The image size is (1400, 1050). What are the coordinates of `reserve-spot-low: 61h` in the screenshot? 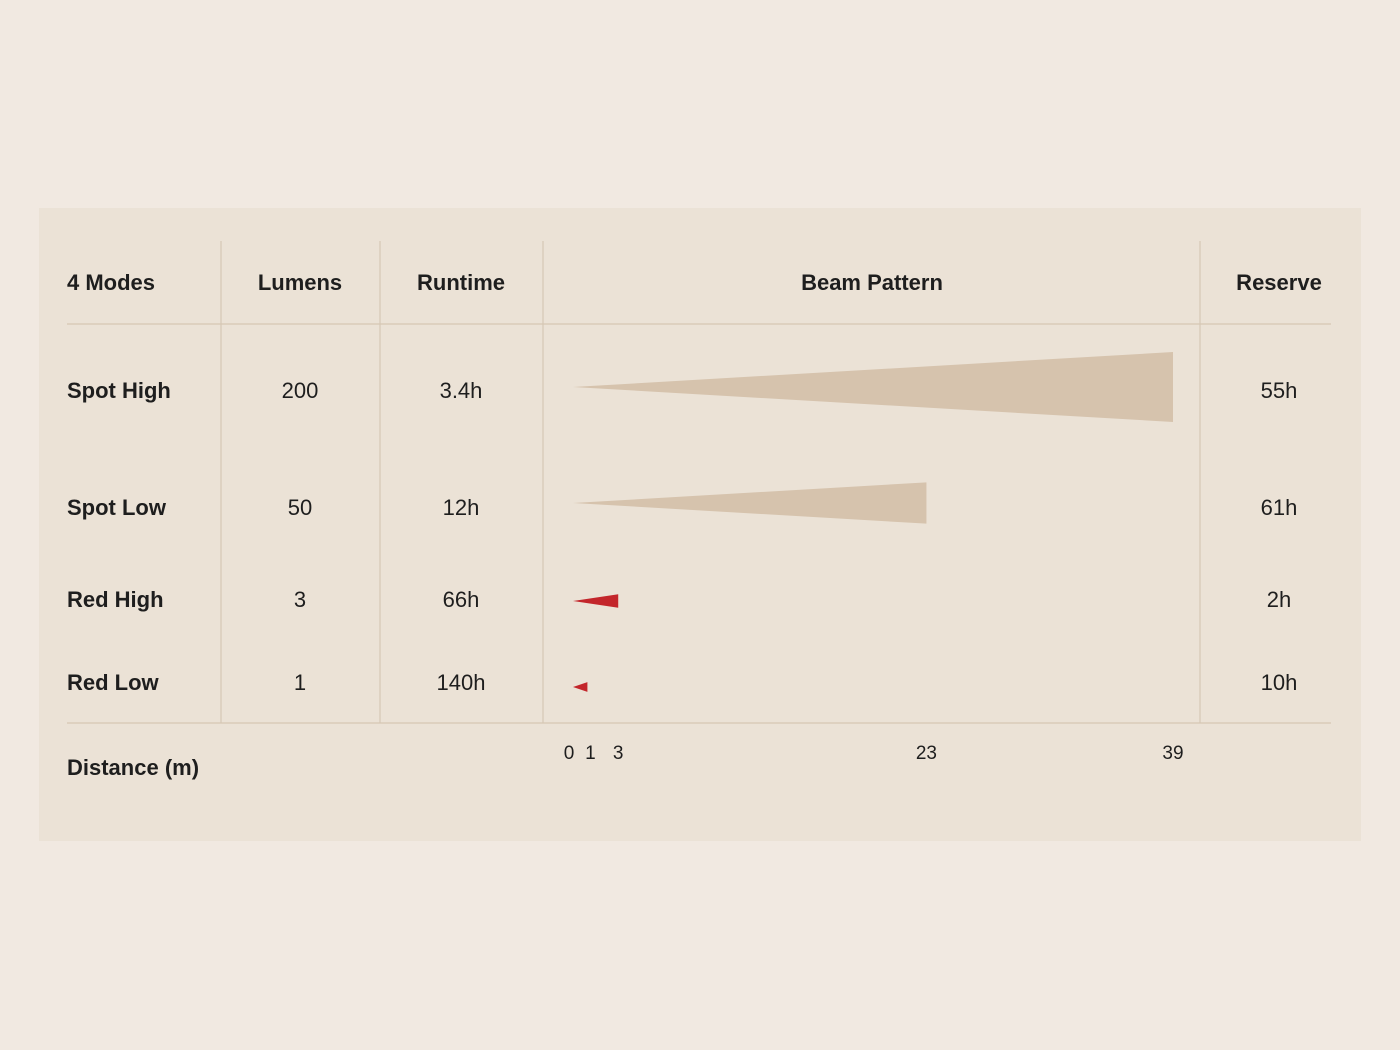 It's located at (1279, 507).